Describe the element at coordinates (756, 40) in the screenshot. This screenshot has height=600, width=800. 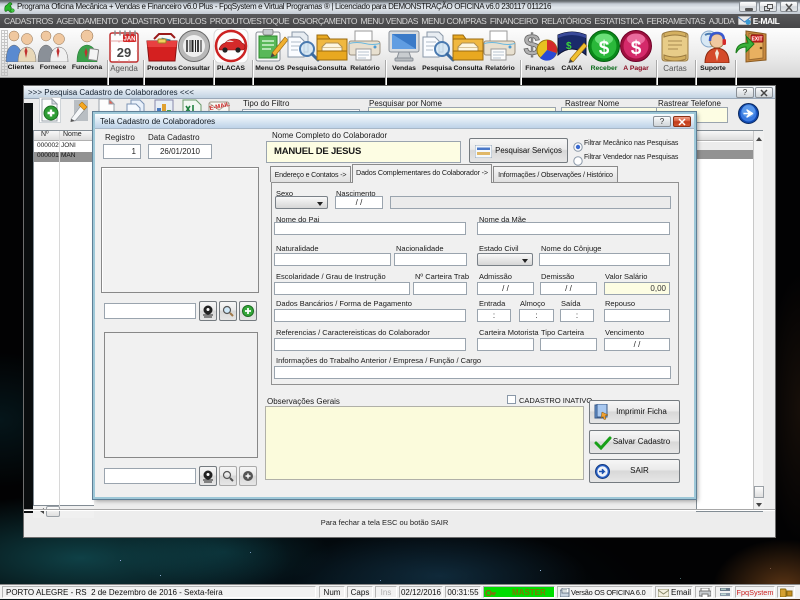
I see `svg-text: EXIT` at that location.